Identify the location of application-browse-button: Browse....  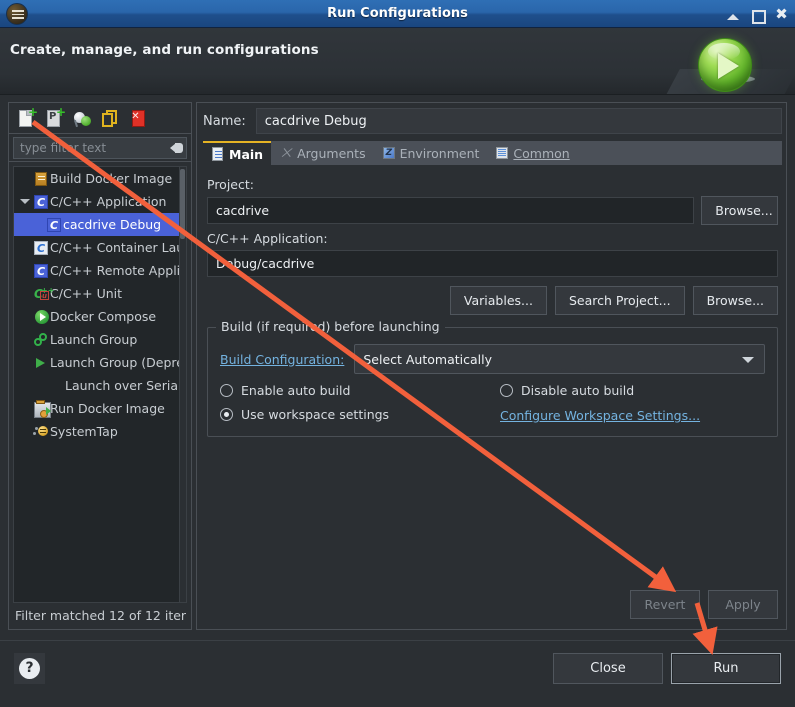
(735, 300).